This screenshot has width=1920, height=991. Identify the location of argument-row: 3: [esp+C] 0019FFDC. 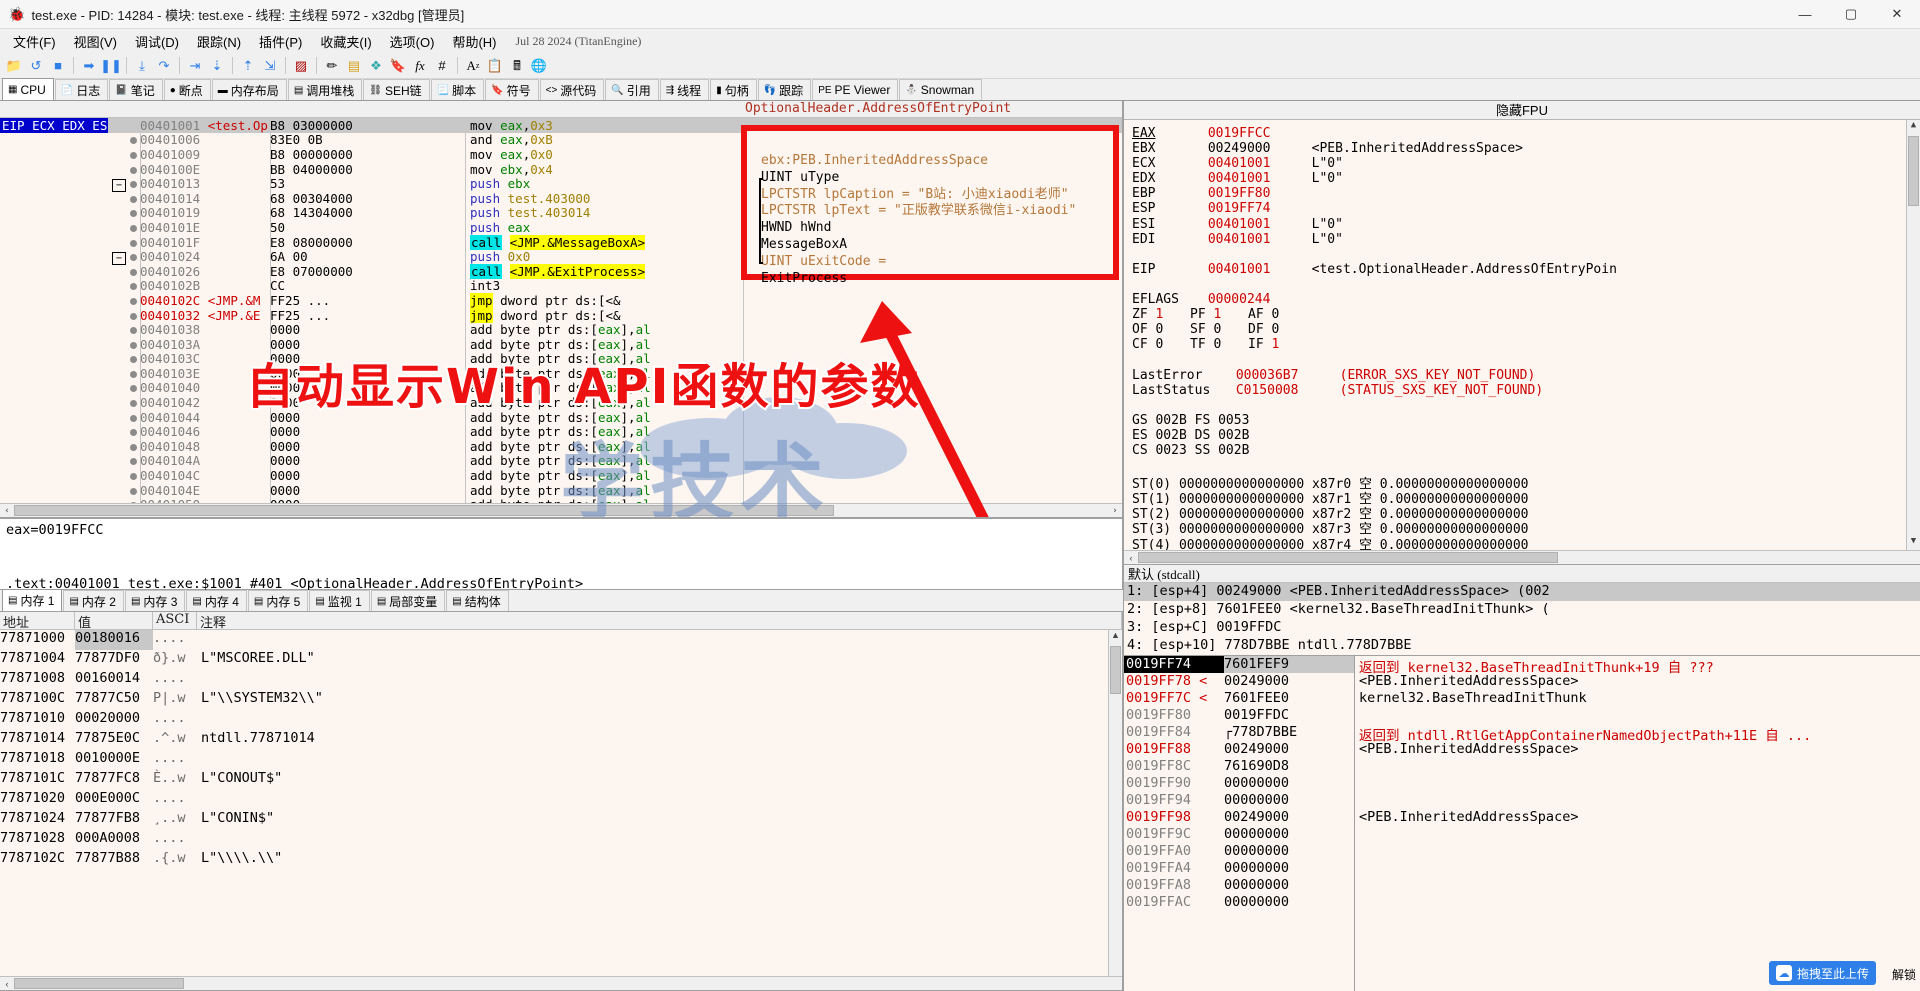
(1522, 628).